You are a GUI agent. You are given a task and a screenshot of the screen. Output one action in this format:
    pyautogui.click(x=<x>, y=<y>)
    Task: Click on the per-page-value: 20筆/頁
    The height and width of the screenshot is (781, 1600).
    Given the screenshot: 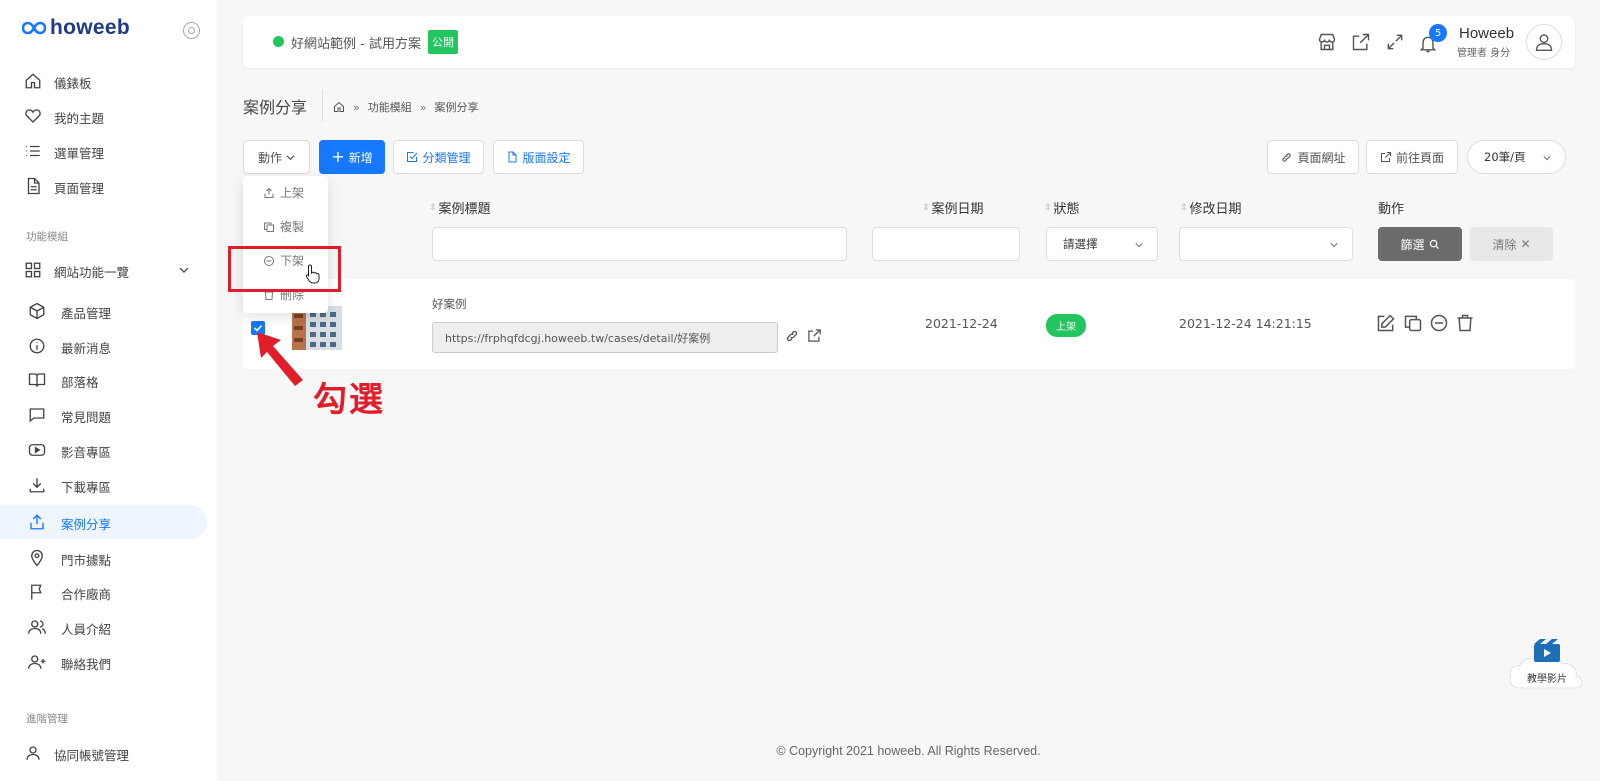 What is the action you would take?
    pyautogui.click(x=1505, y=157)
    